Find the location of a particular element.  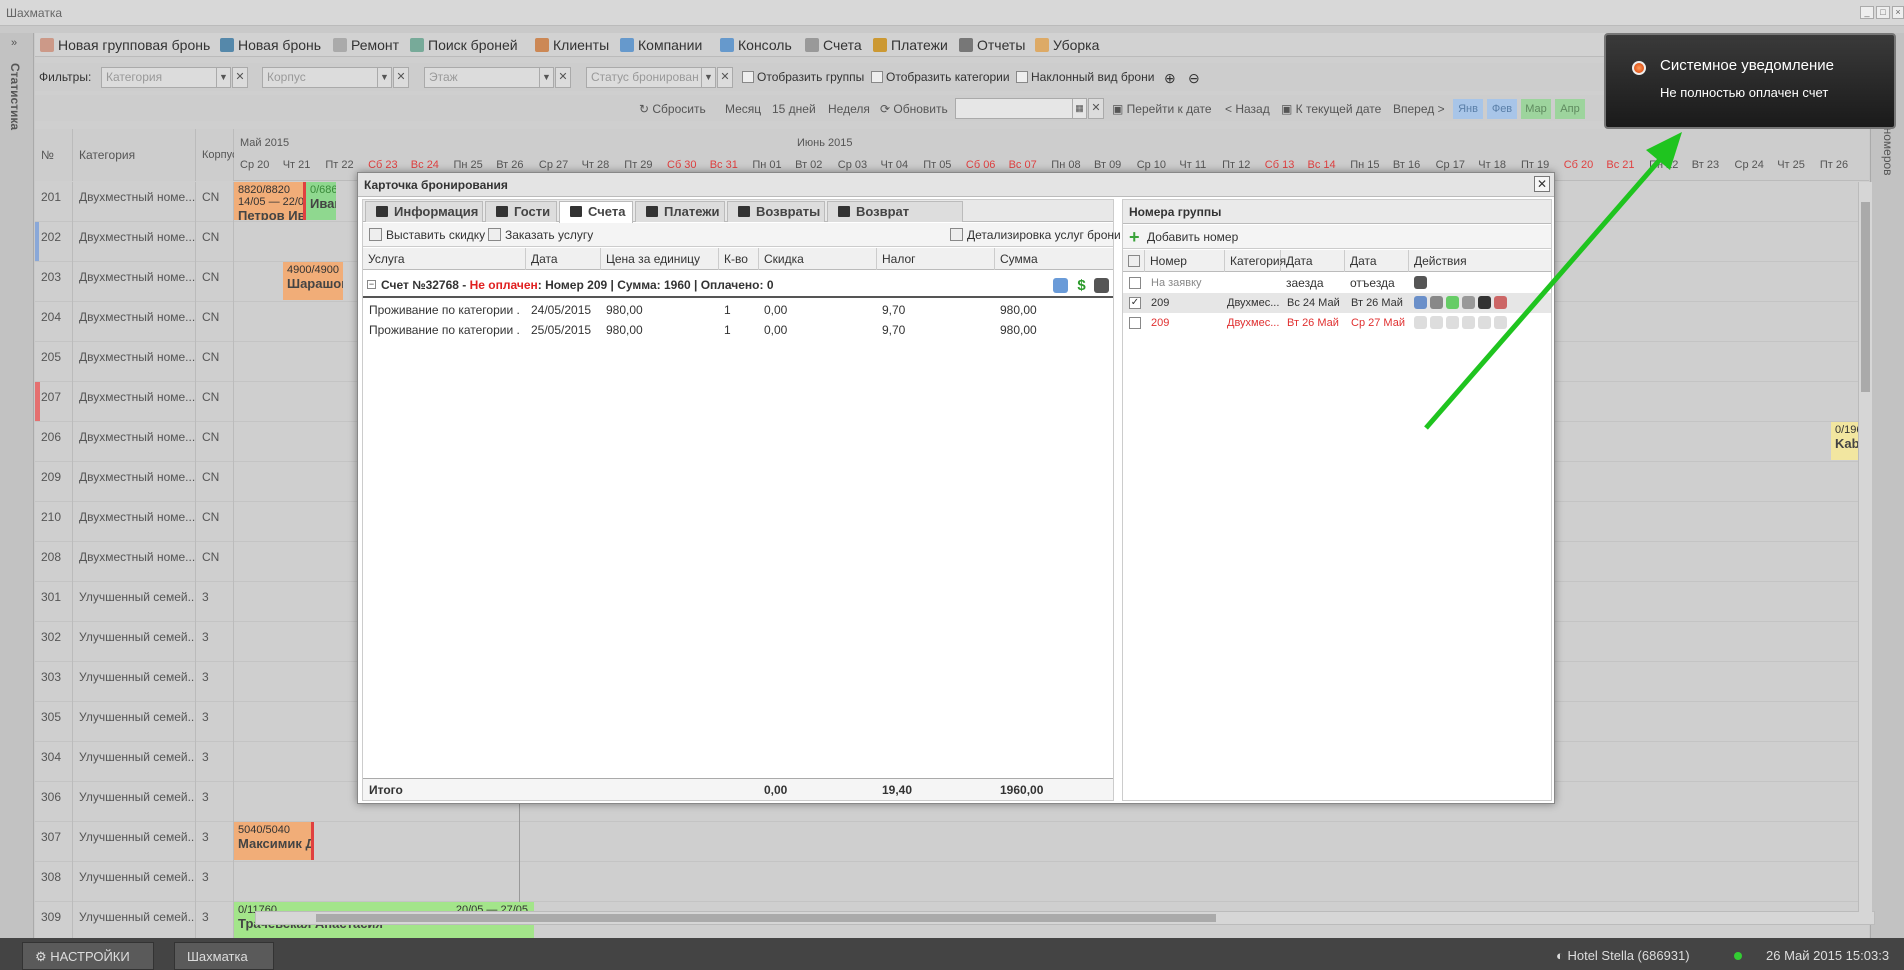

clear-building-button: ✕ is located at coordinates (401, 77).